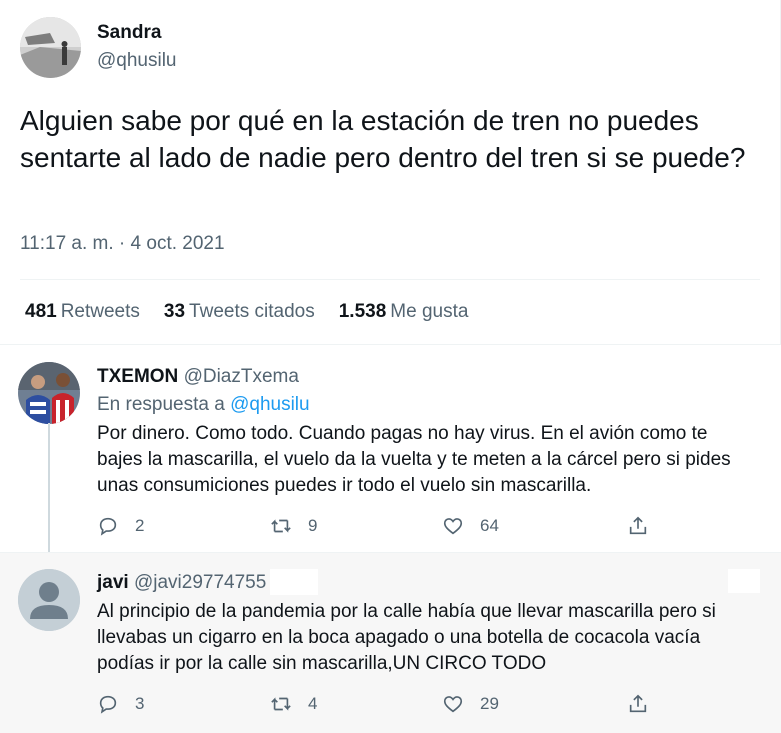 This screenshot has height=733, width=781. What do you see at coordinates (122, 244) in the screenshot?
I see `tweet-timestamp: 11:17 a. m. · 4 oct. 2021` at bounding box center [122, 244].